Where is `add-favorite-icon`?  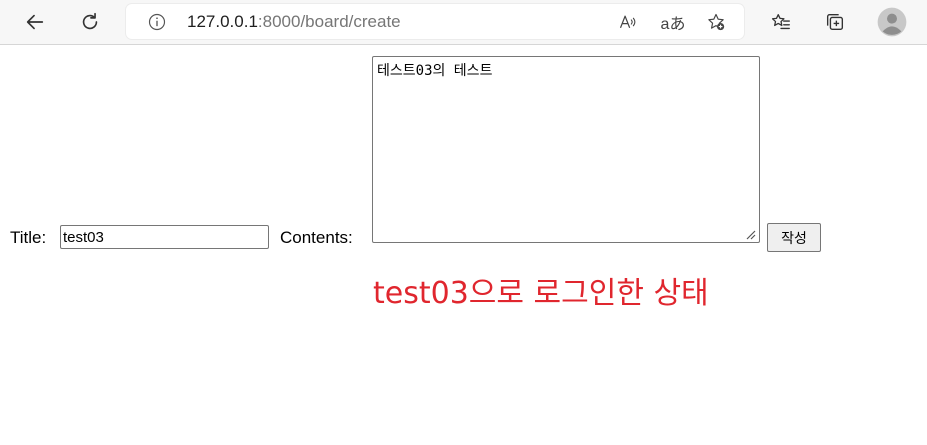
add-favorite-icon is located at coordinates (716, 22).